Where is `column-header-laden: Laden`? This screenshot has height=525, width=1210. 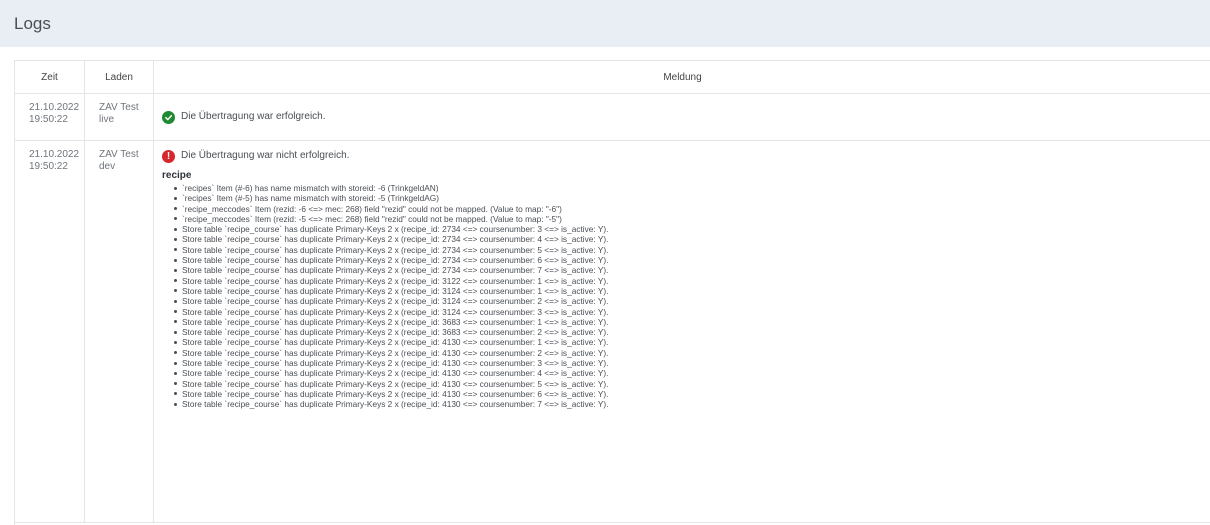 column-header-laden: Laden is located at coordinates (119, 77).